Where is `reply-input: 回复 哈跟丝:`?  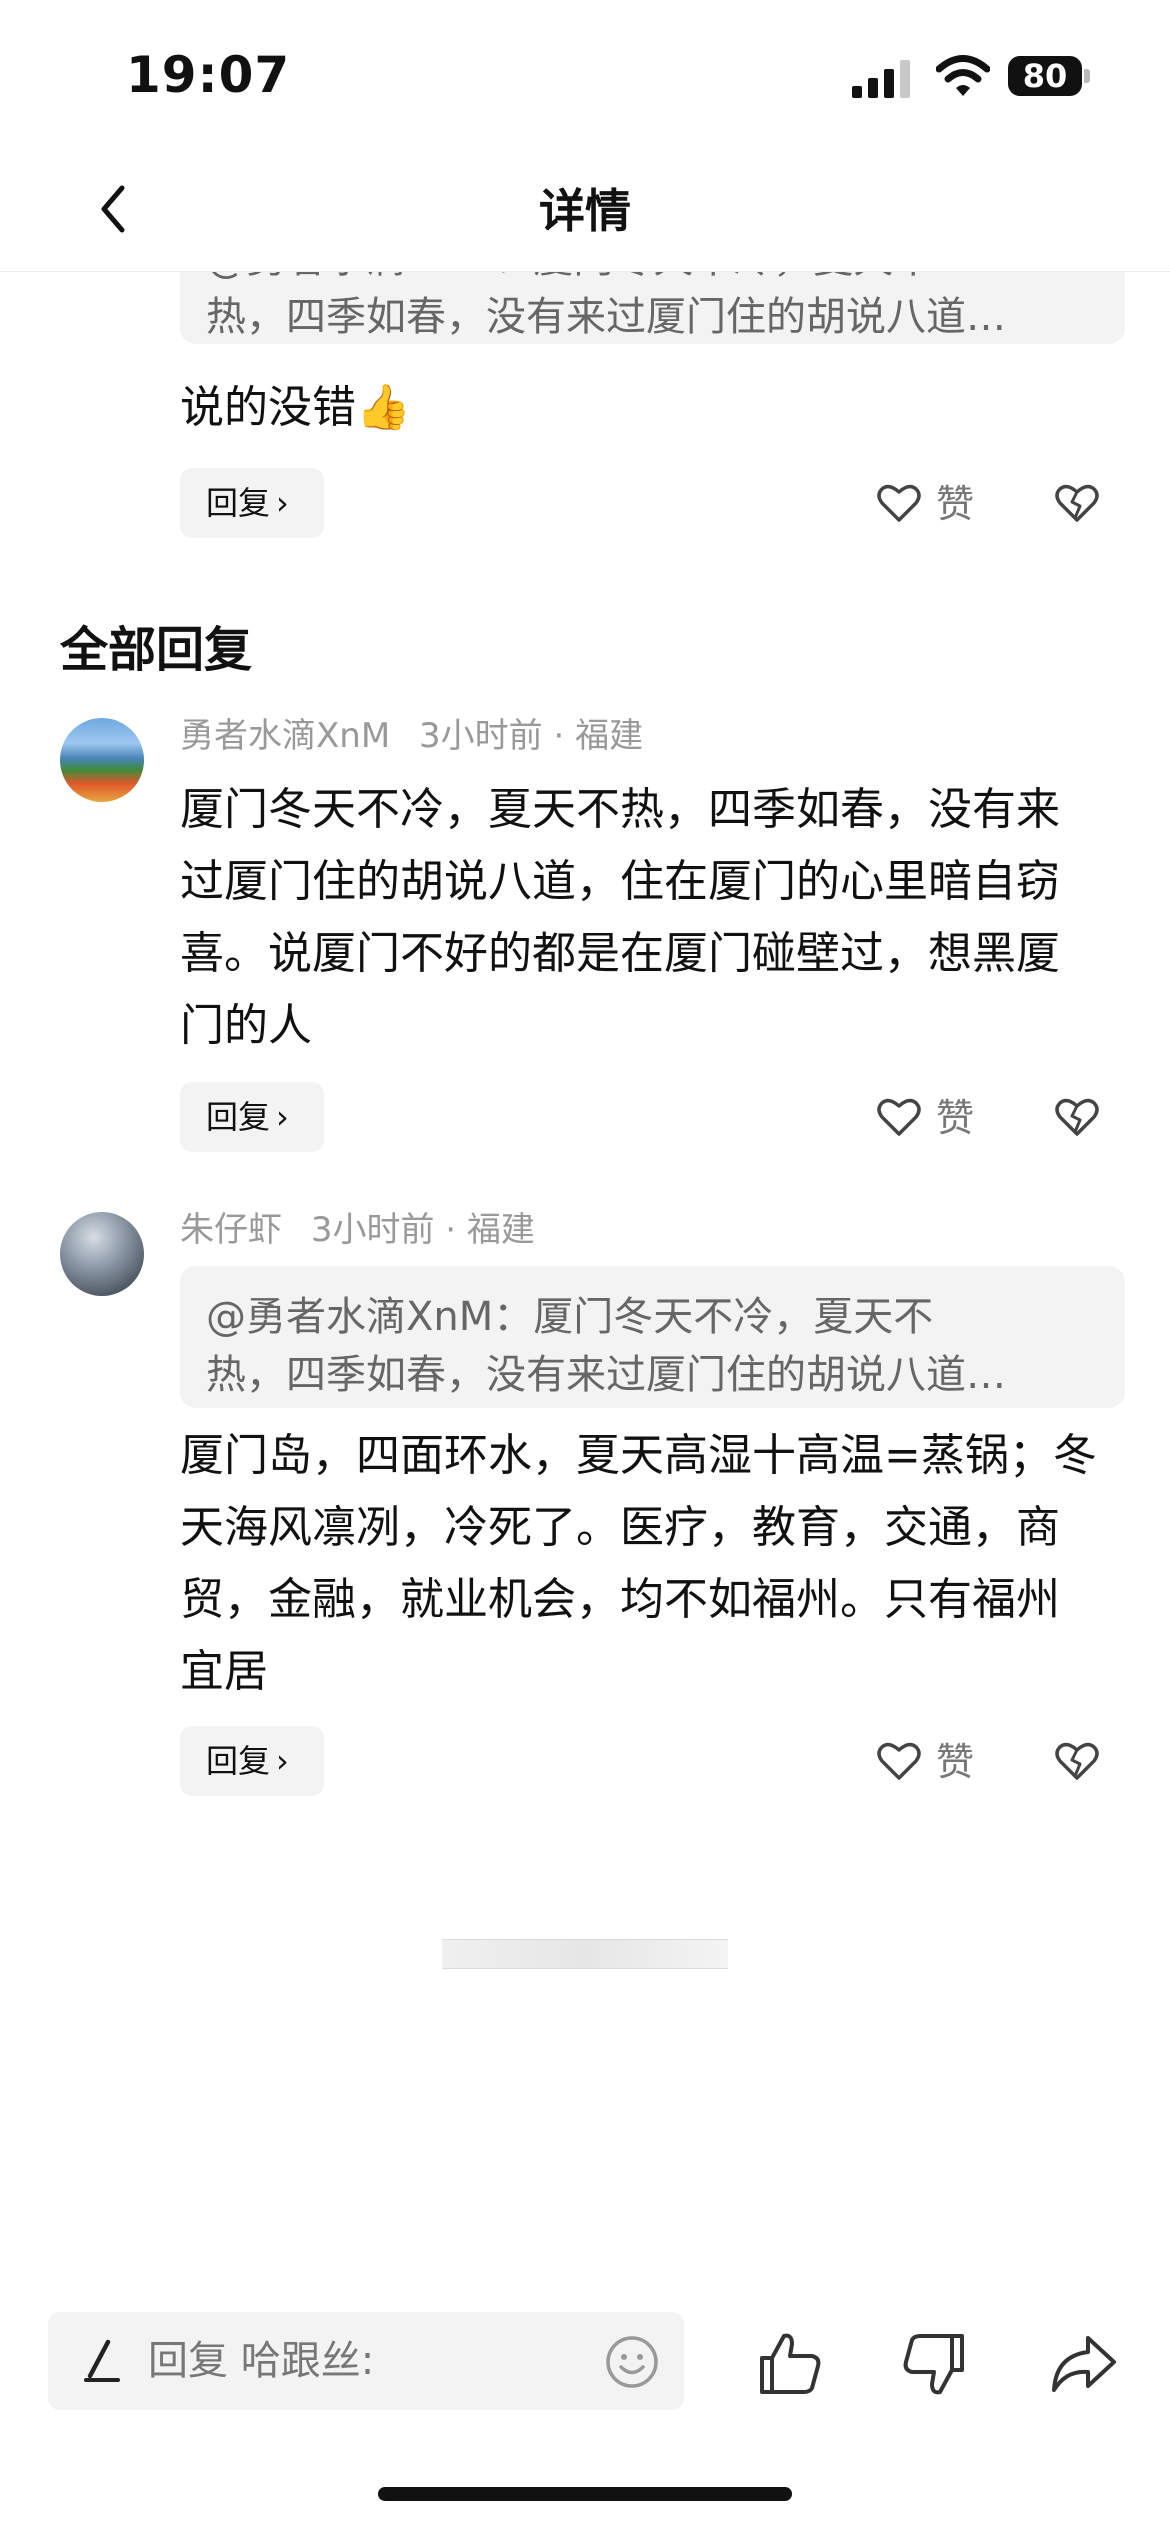 reply-input: 回复 哈跟丝: is located at coordinates (366, 2361).